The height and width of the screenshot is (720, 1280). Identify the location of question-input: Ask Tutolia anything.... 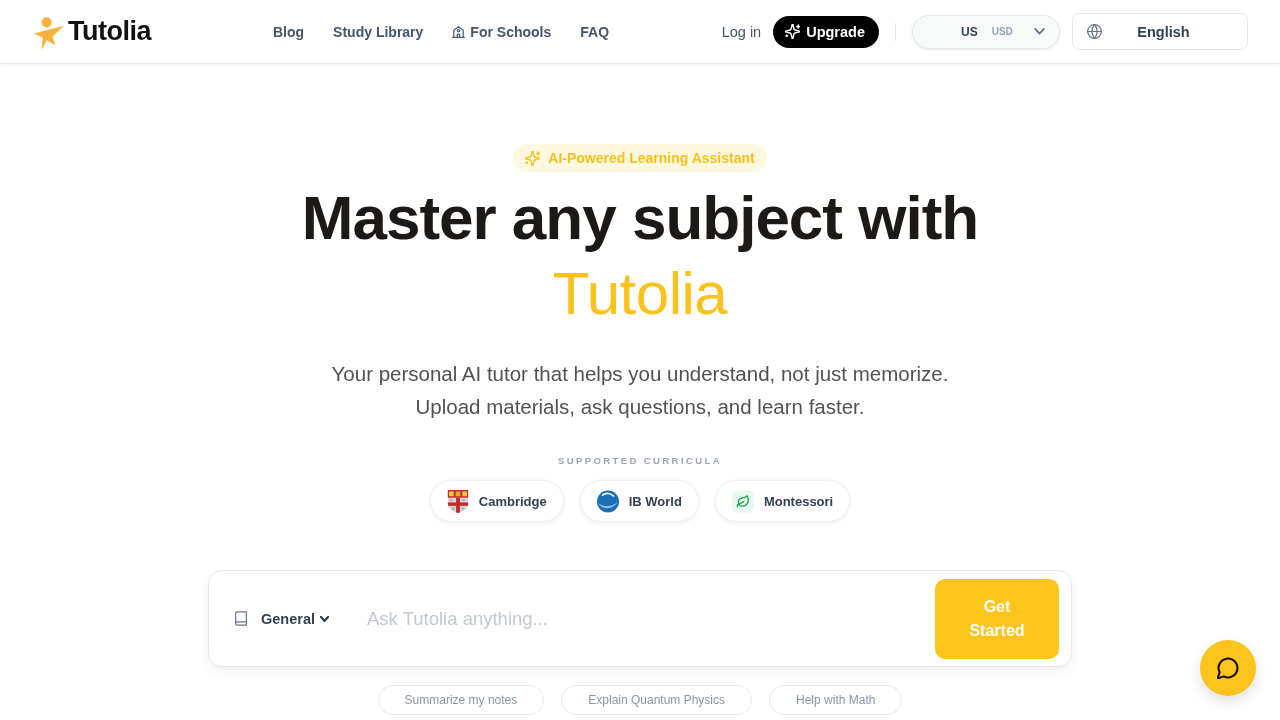
(651, 618).